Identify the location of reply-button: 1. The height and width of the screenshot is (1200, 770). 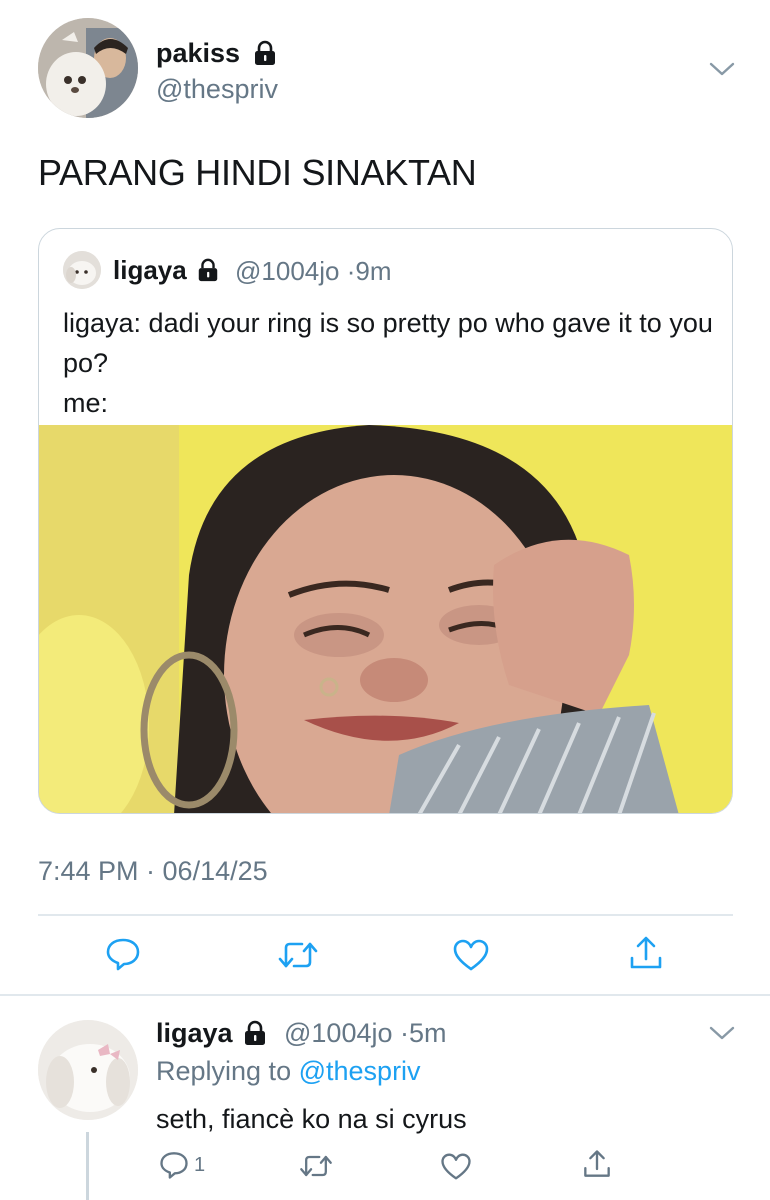
(181, 1165).